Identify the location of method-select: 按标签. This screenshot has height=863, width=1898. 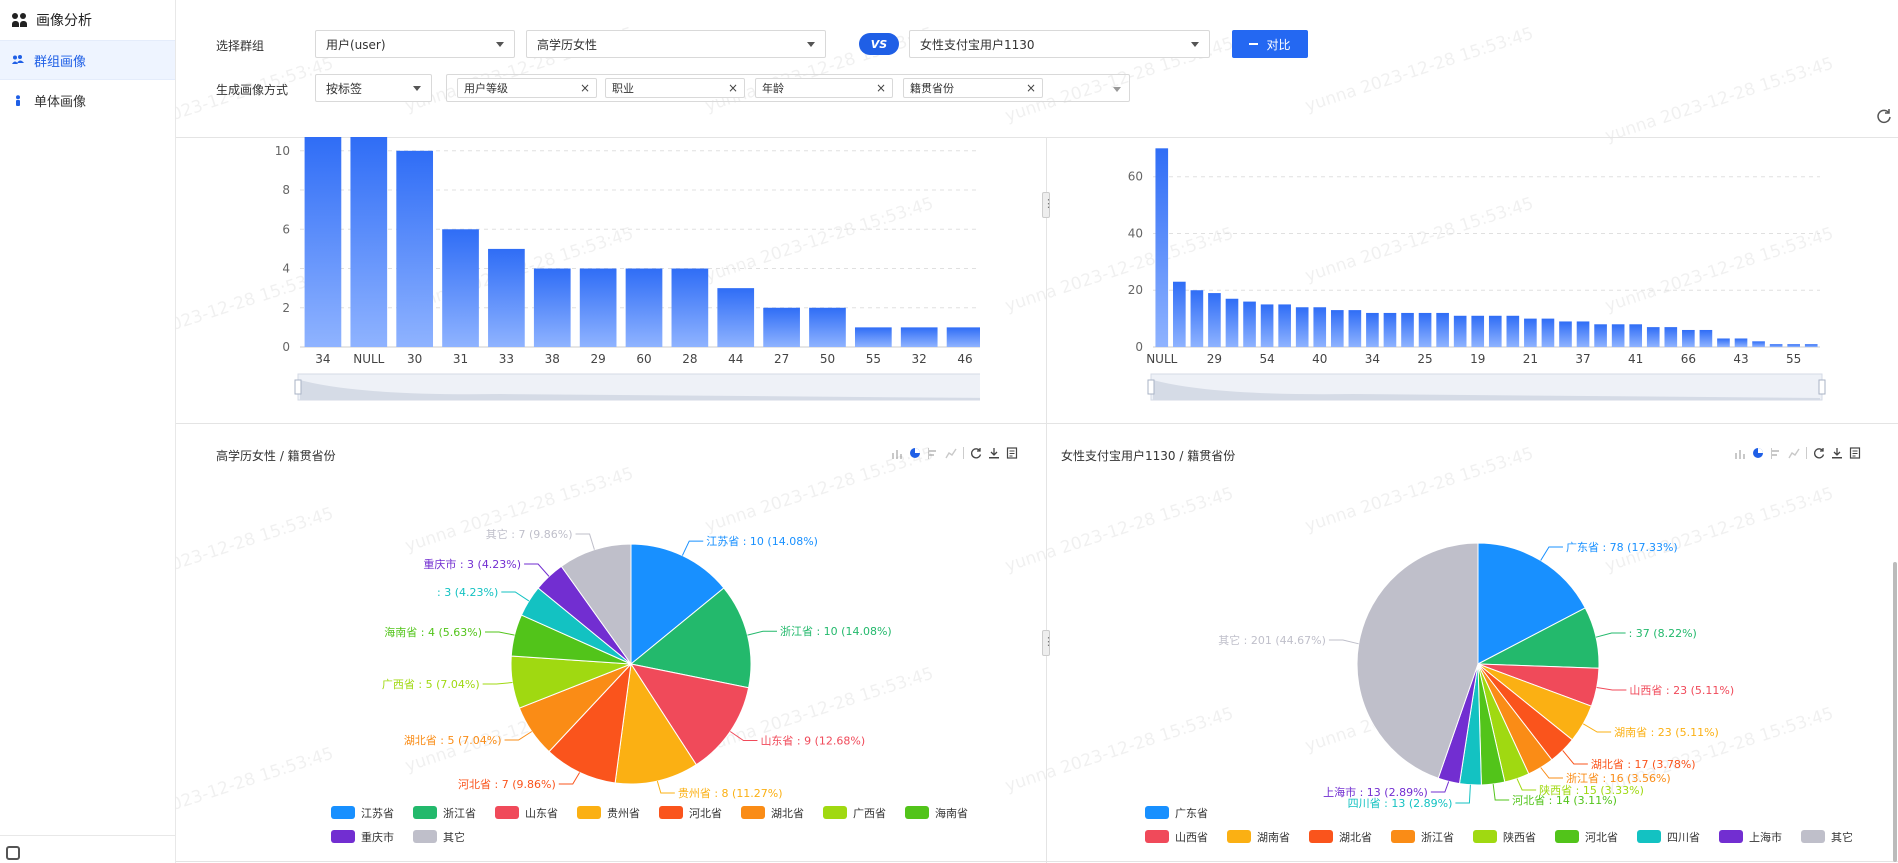
(373, 88).